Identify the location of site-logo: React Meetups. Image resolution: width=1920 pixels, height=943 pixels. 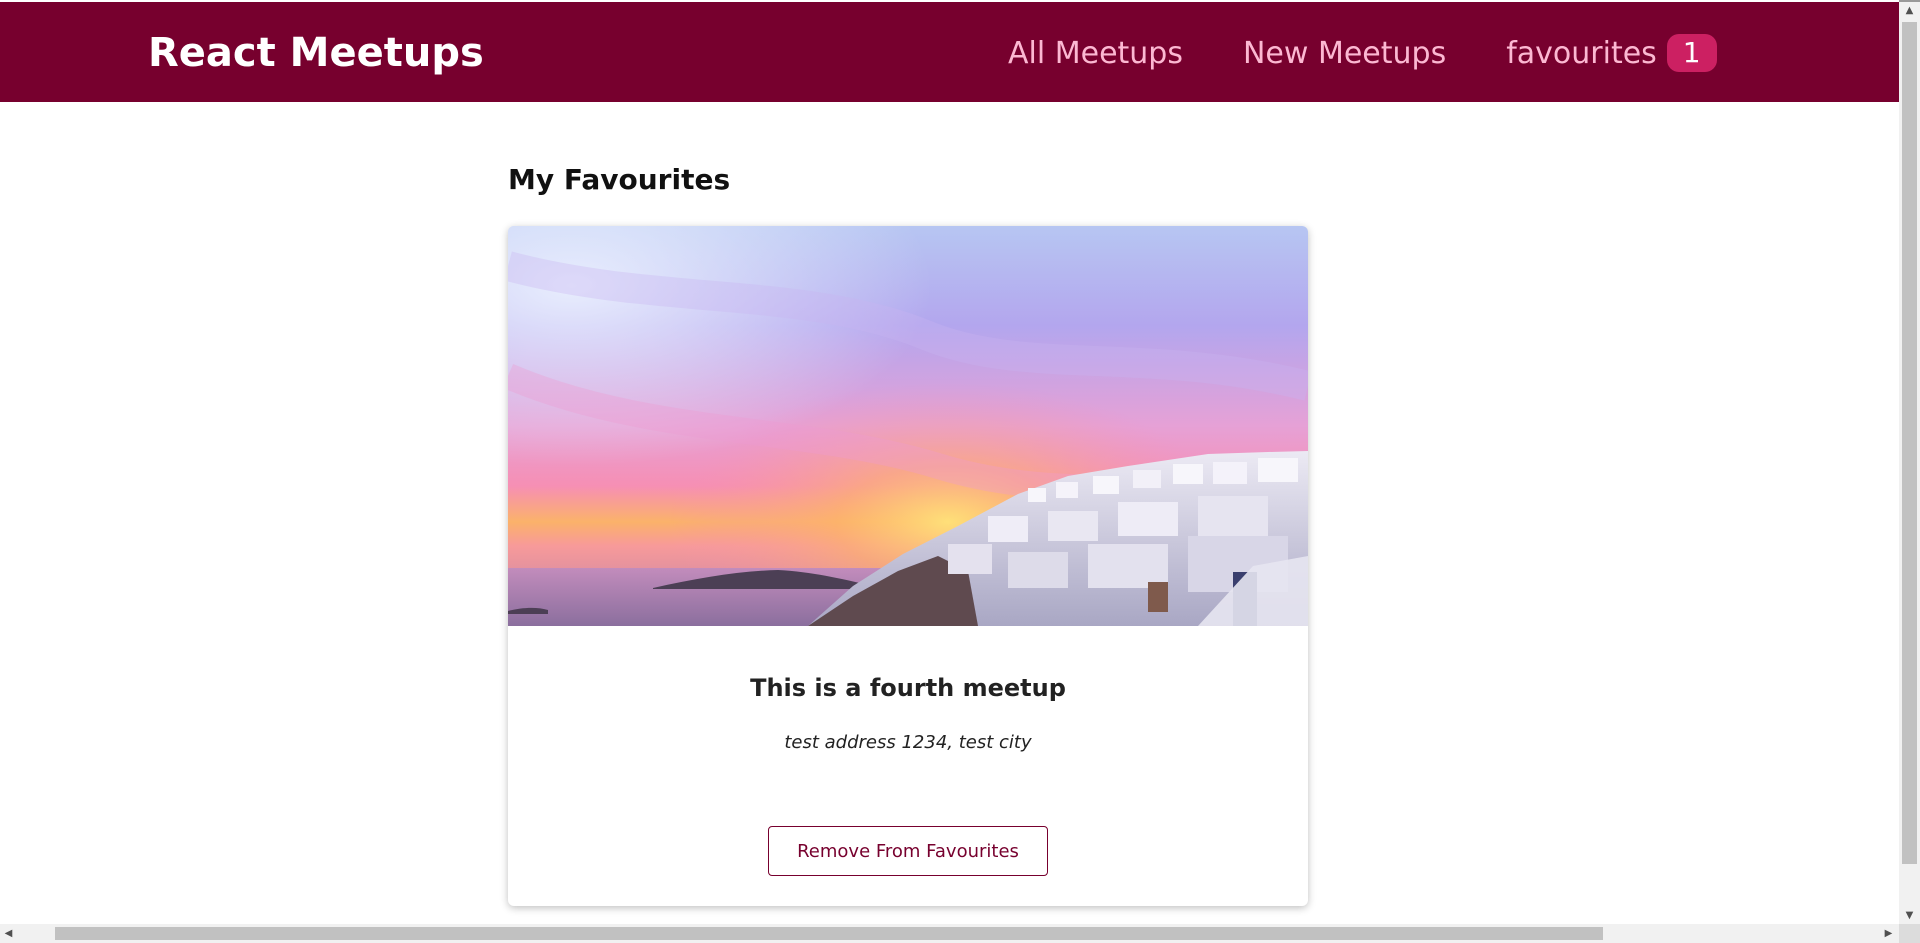
(316, 53).